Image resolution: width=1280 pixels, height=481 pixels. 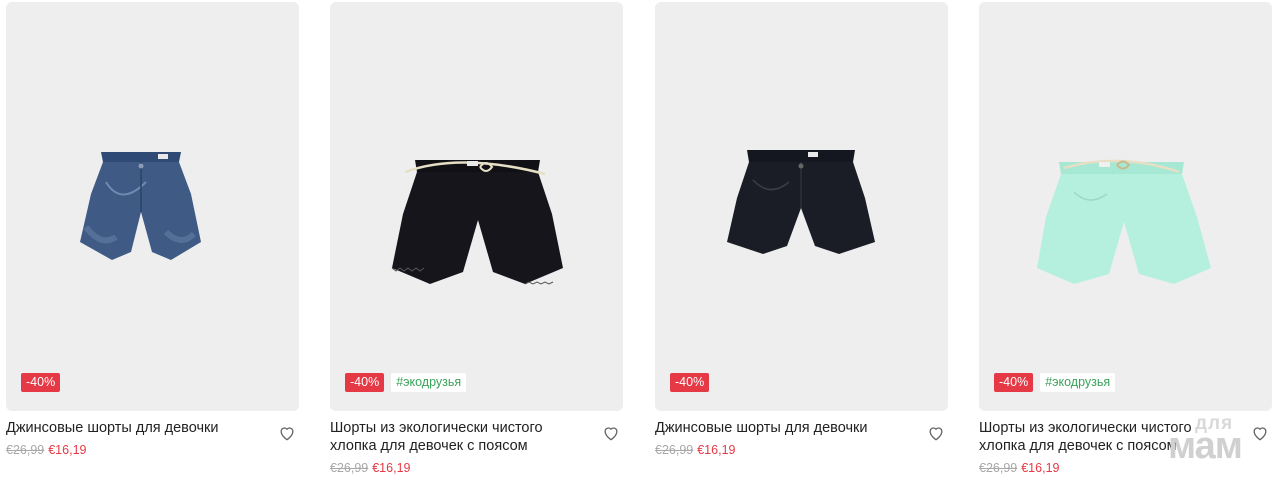 I want to click on denim-shorts-image, so click(x=140, y=206).